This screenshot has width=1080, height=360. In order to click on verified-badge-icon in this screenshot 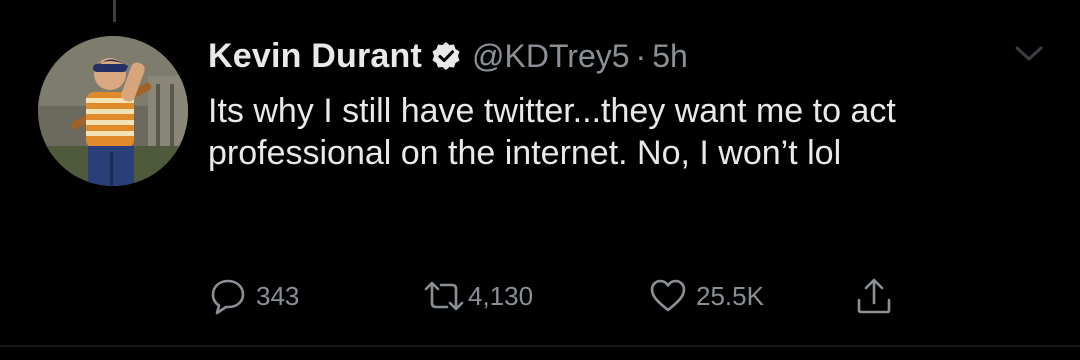, I will do `click(446, 56)`.